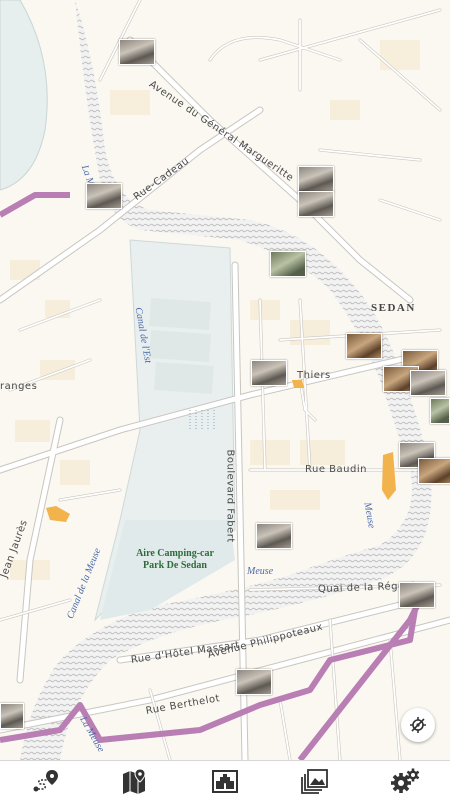 Image resolution: width=450 pixels, height=801 pixels. I want to click on route-icon, so click(45, 781).